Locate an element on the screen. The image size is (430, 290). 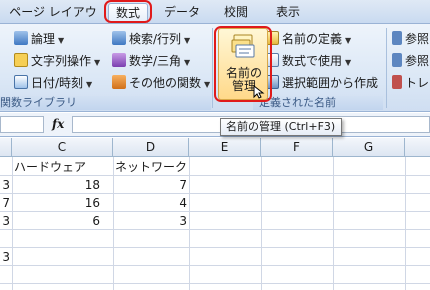
define-name-label: 名前の定義 is located at coordinates (312, 39).